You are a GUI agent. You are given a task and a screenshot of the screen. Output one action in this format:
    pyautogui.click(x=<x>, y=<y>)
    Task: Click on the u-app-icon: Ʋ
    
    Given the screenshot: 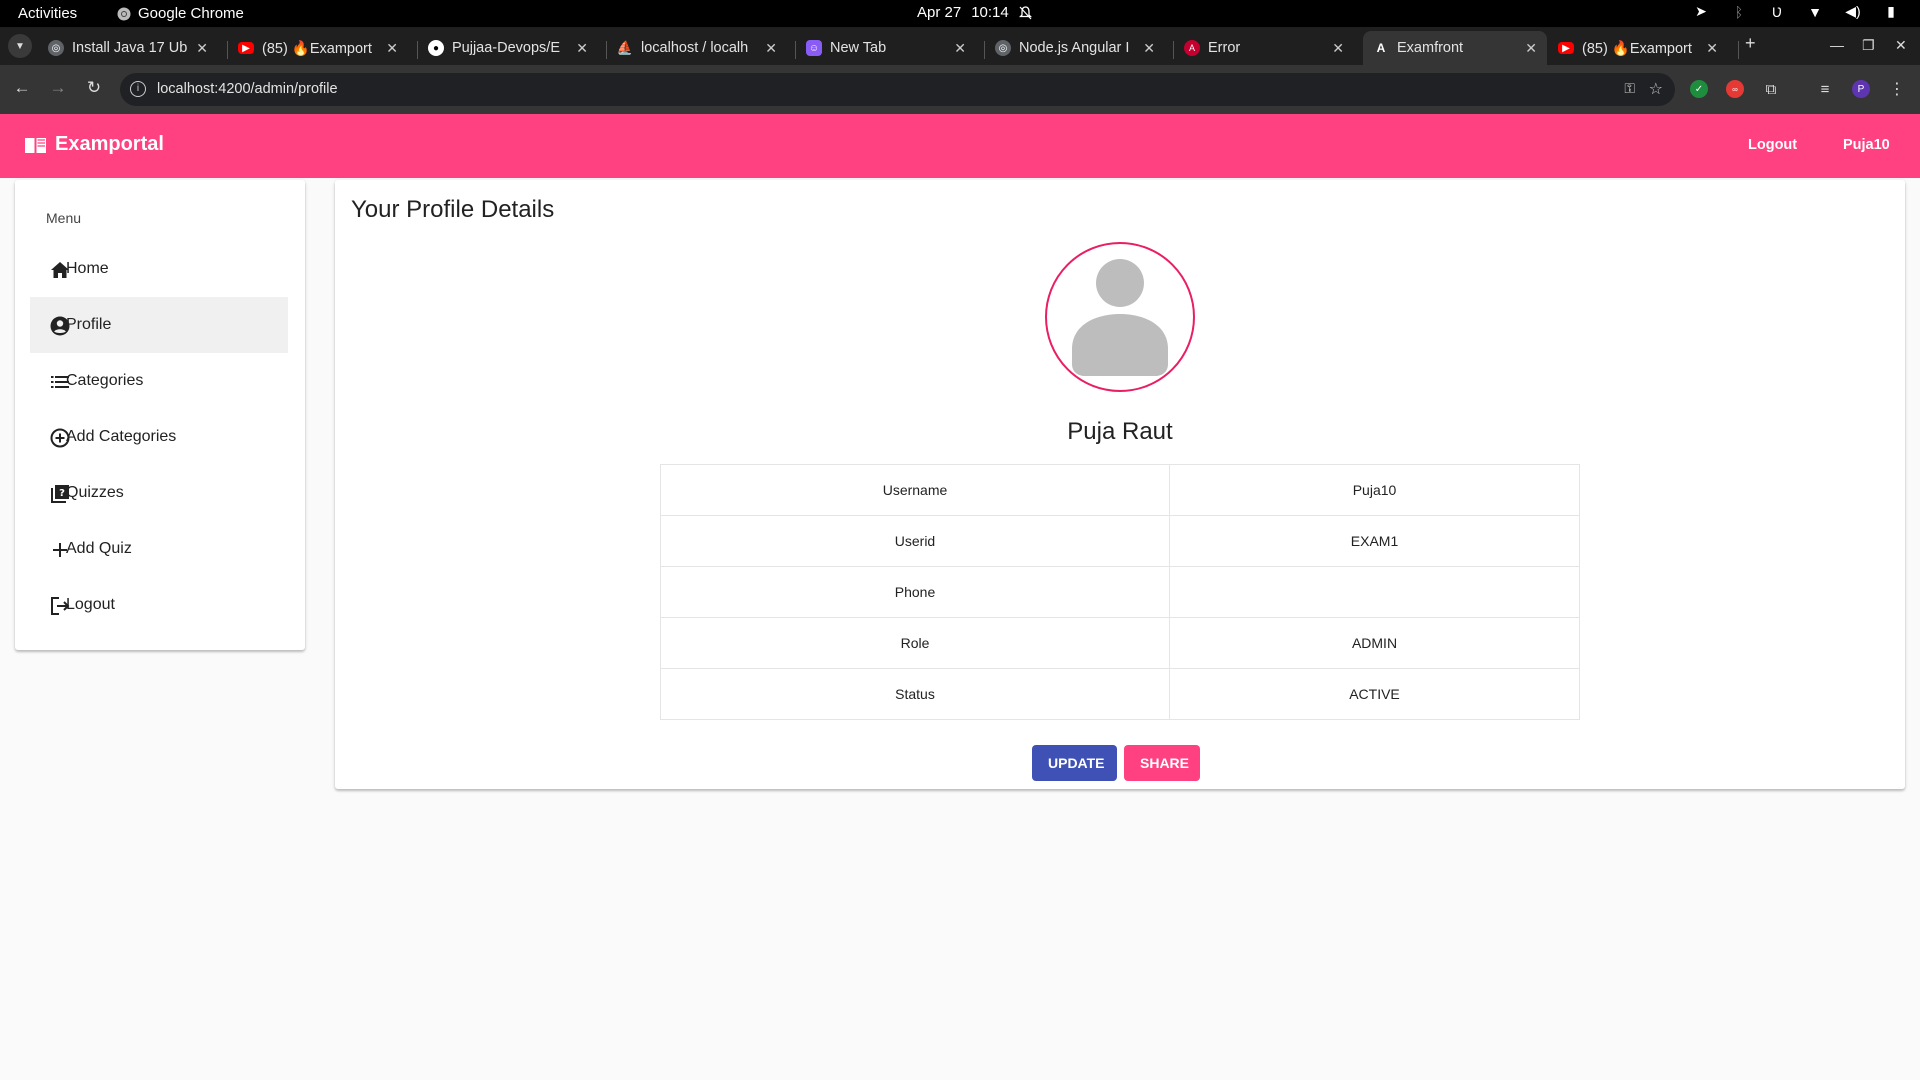 What is the action you would take?
    pyautogui.click(x=1777, y=12)
    